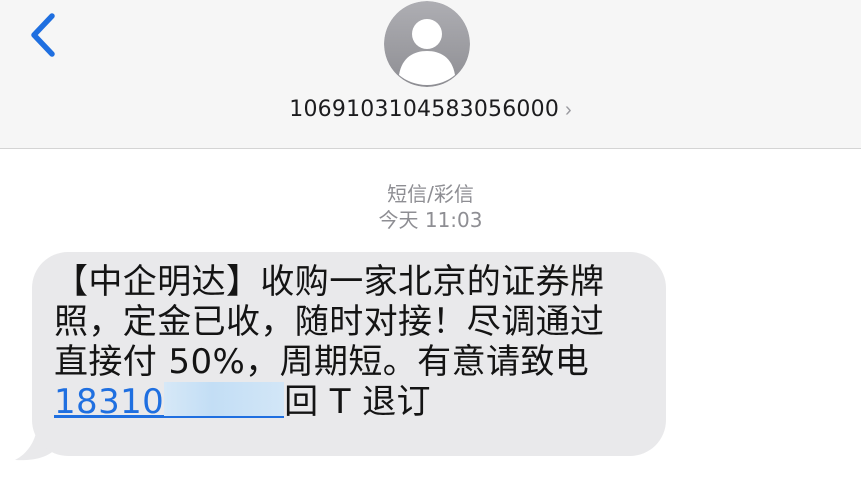 The height and width of the screenshot is (477, 861). What do you see at coordinates (329, 282) in the screenshot?
I see `message-line: 【中企明达】收购一家北京的证券牌` at bounding box center [329, 282].